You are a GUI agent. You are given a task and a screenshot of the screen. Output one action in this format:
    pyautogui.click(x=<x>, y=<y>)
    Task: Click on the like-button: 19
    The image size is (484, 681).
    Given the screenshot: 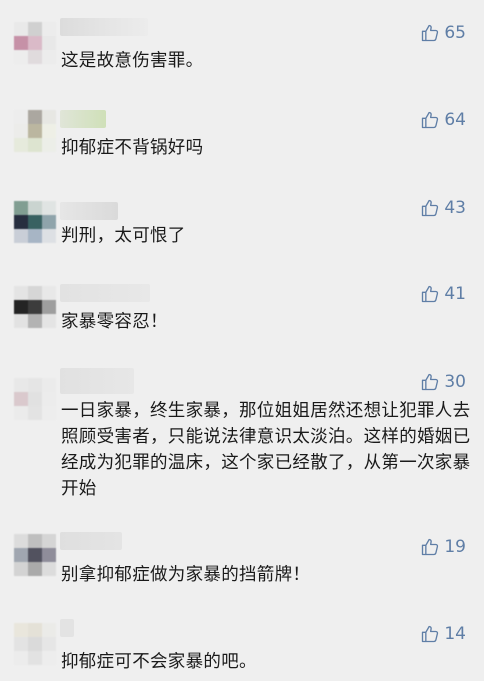 What is the action you would take?
    pyautogui.click(x=443, y=547)
    